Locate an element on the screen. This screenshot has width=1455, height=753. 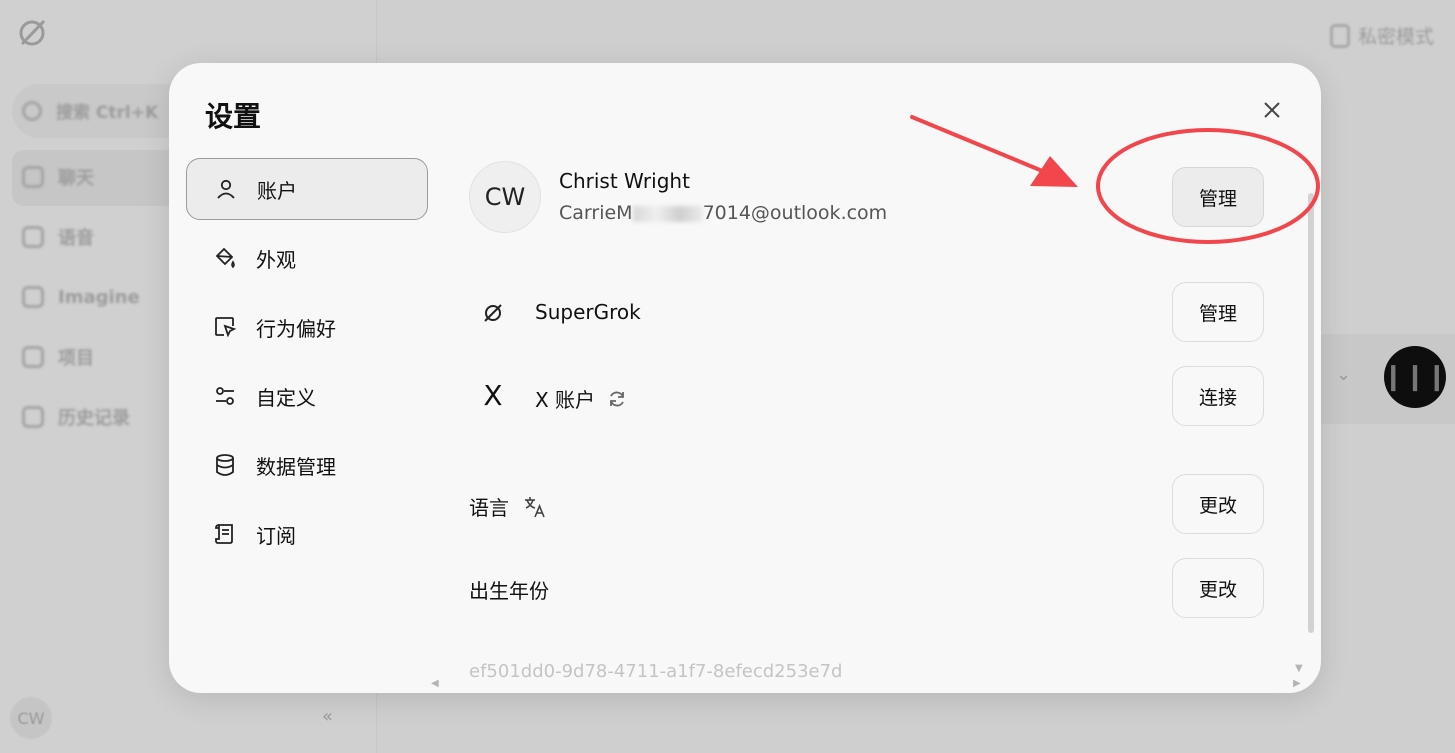
background-search-label: 搜索 Ctrl+K is located at coordinates (107, 113).